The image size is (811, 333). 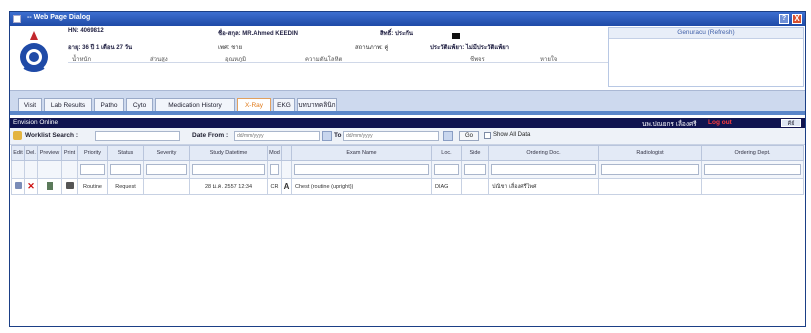 What do you see at coordinates (277, 136) in the screenshot?
I see `date-from-input` at bounding box center [277, 136].